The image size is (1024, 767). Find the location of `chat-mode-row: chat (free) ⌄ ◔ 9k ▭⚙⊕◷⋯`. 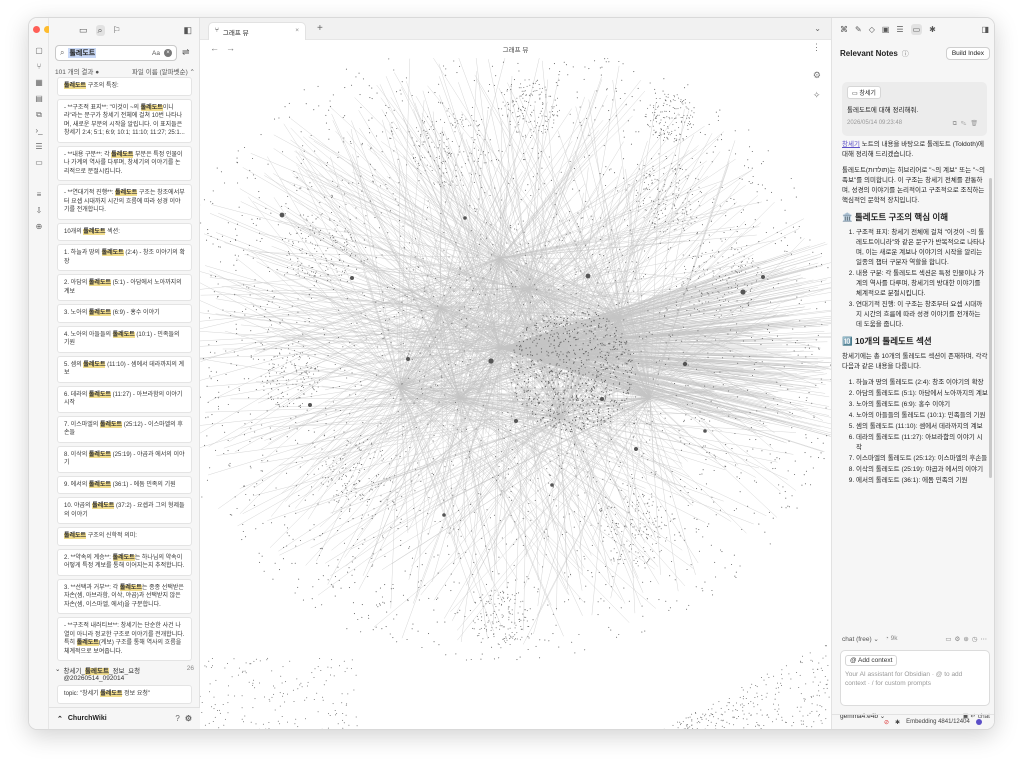

chat-mode-row: chat (free) ⌄ ◔ 9k ▭⚙⊕◷⋯ is located at coordinates (916, 639).